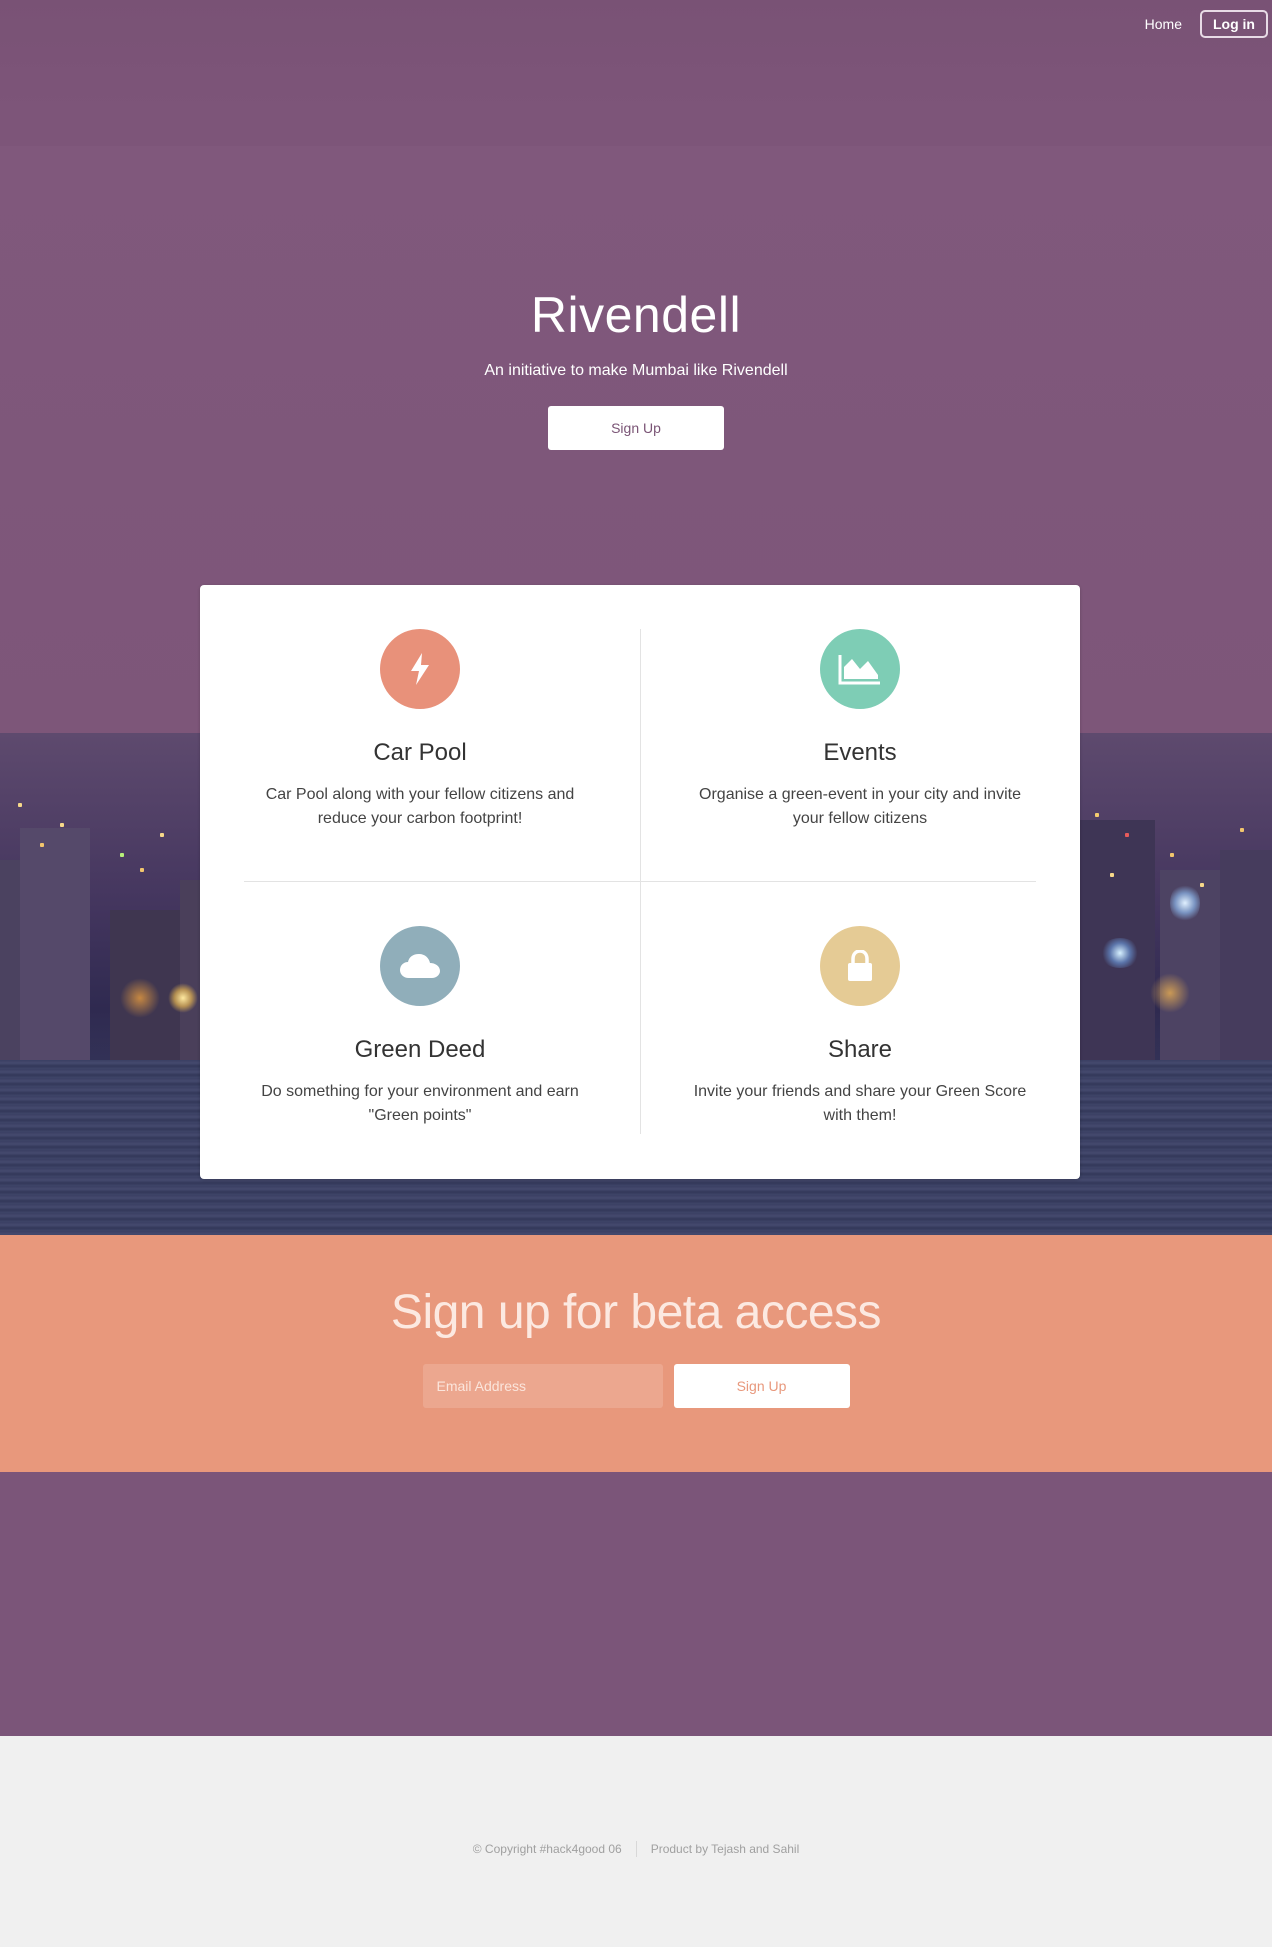 This screenshot has width=1272, height=1947. What do you see at coordinates (860, 966) in the screenshot?
I see `lock-icon` at bounding box center [860, 966].